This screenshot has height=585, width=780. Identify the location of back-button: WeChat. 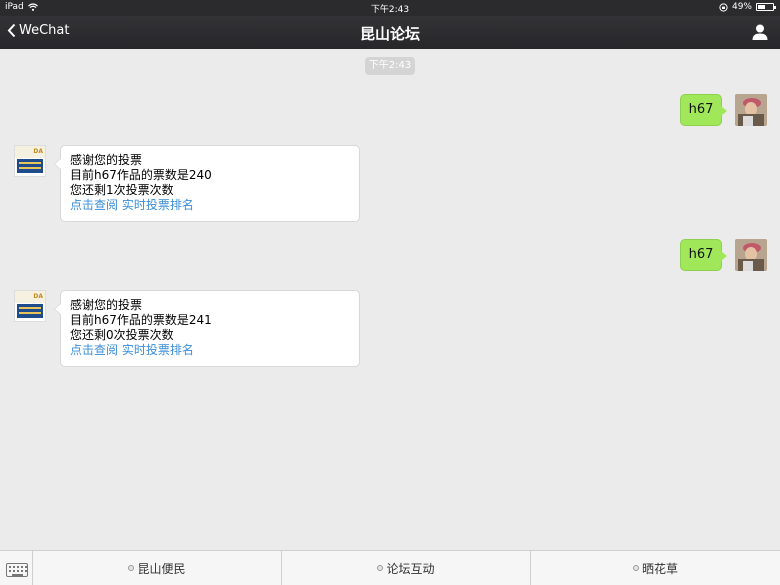
(38, 30).